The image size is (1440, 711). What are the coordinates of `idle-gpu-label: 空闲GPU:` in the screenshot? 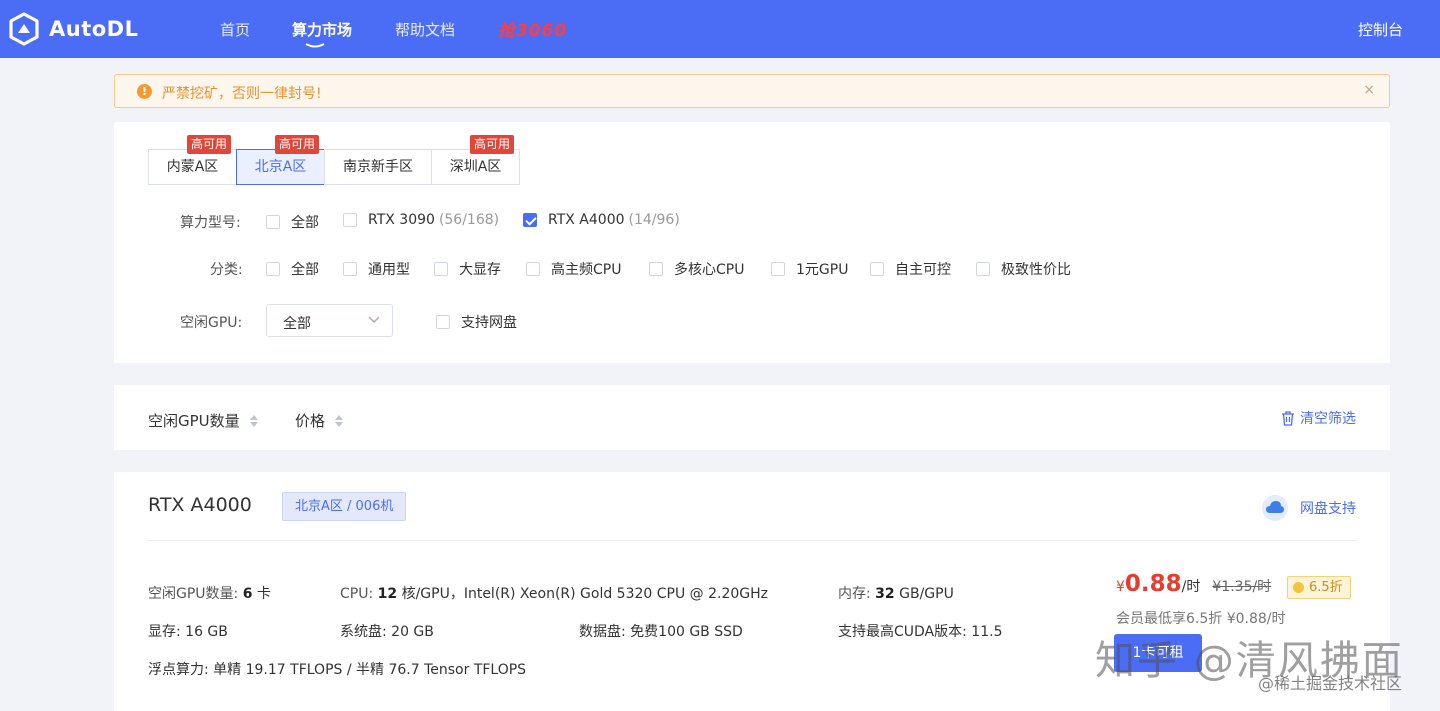 It's located at (211, 323).